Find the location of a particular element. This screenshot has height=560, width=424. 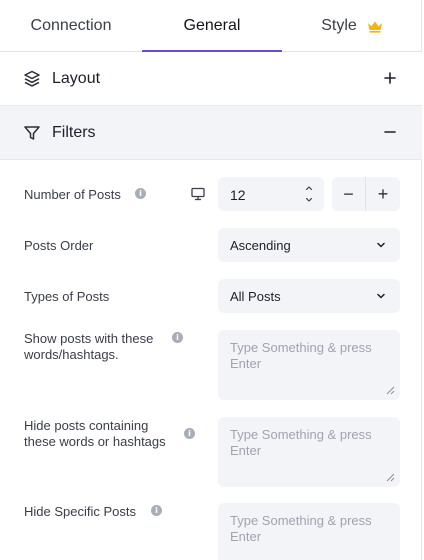

show-posts-label-line1: Show posts with these is located at coordinates (89, 338).